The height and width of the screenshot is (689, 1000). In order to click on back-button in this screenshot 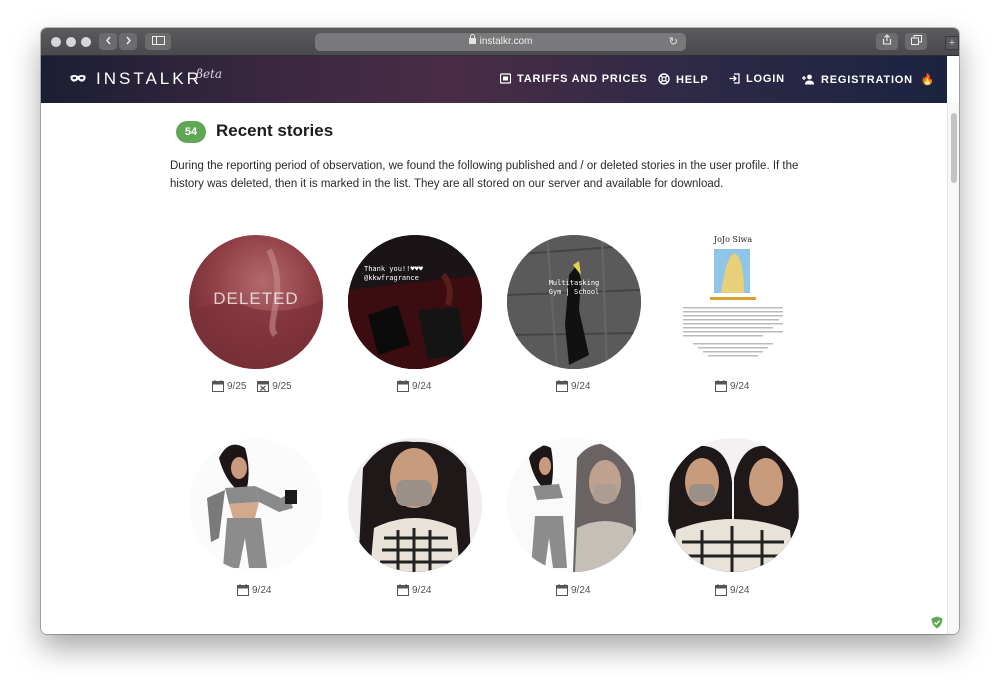, I will do `click(108, 41)`.